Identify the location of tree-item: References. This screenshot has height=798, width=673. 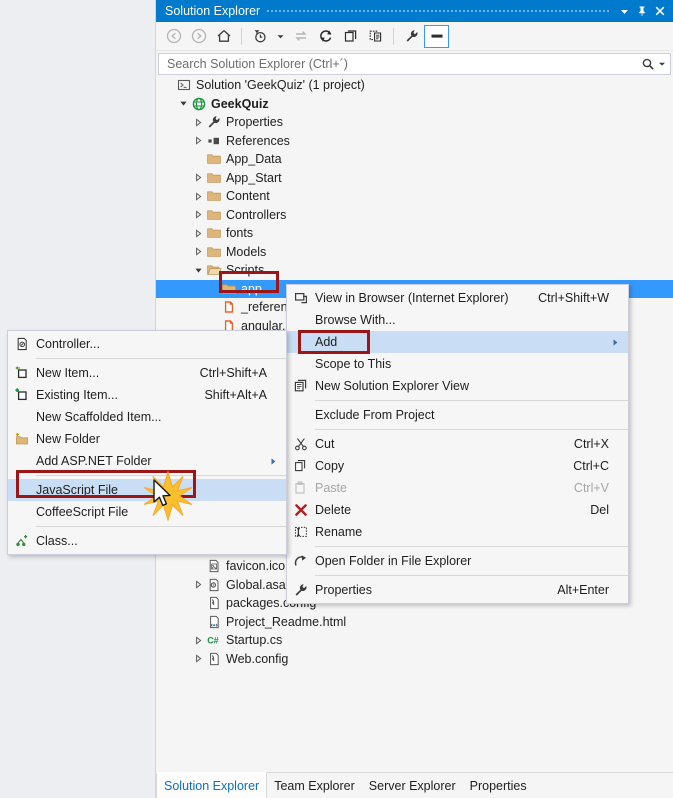
(414, 141).